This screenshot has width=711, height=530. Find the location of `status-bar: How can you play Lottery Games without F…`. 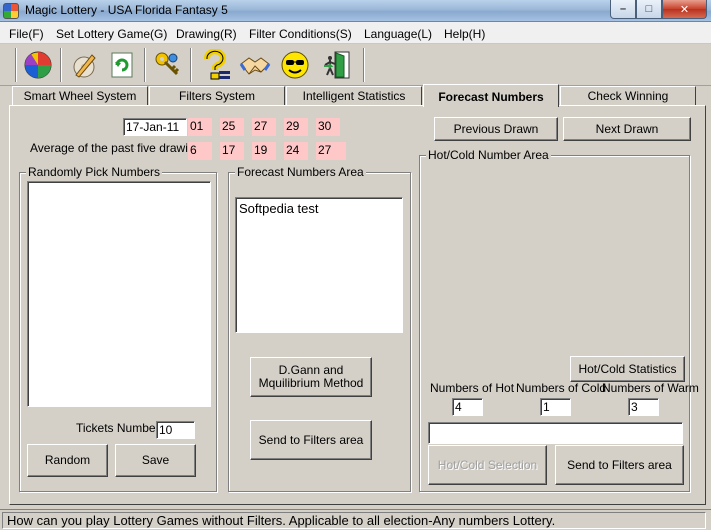

status-bar: How can you play Lottery Games without F… is located at coordinates (355, 519).